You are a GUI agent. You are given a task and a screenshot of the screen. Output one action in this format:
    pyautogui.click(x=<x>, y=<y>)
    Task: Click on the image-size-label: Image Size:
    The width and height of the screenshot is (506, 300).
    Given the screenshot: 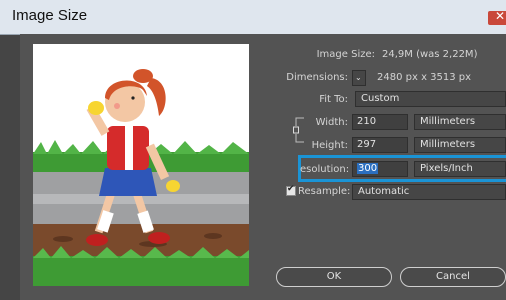 What is the action you would take?
    pyautogui.click(x=345, y=54)
    